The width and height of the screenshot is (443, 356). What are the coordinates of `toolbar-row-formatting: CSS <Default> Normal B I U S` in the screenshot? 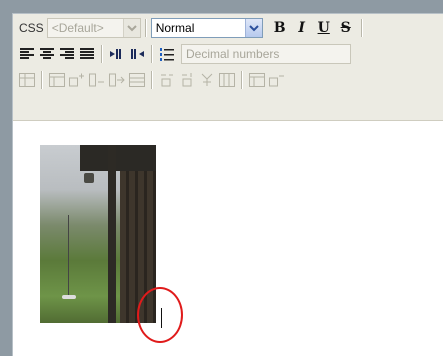 It's located at (228, 28).